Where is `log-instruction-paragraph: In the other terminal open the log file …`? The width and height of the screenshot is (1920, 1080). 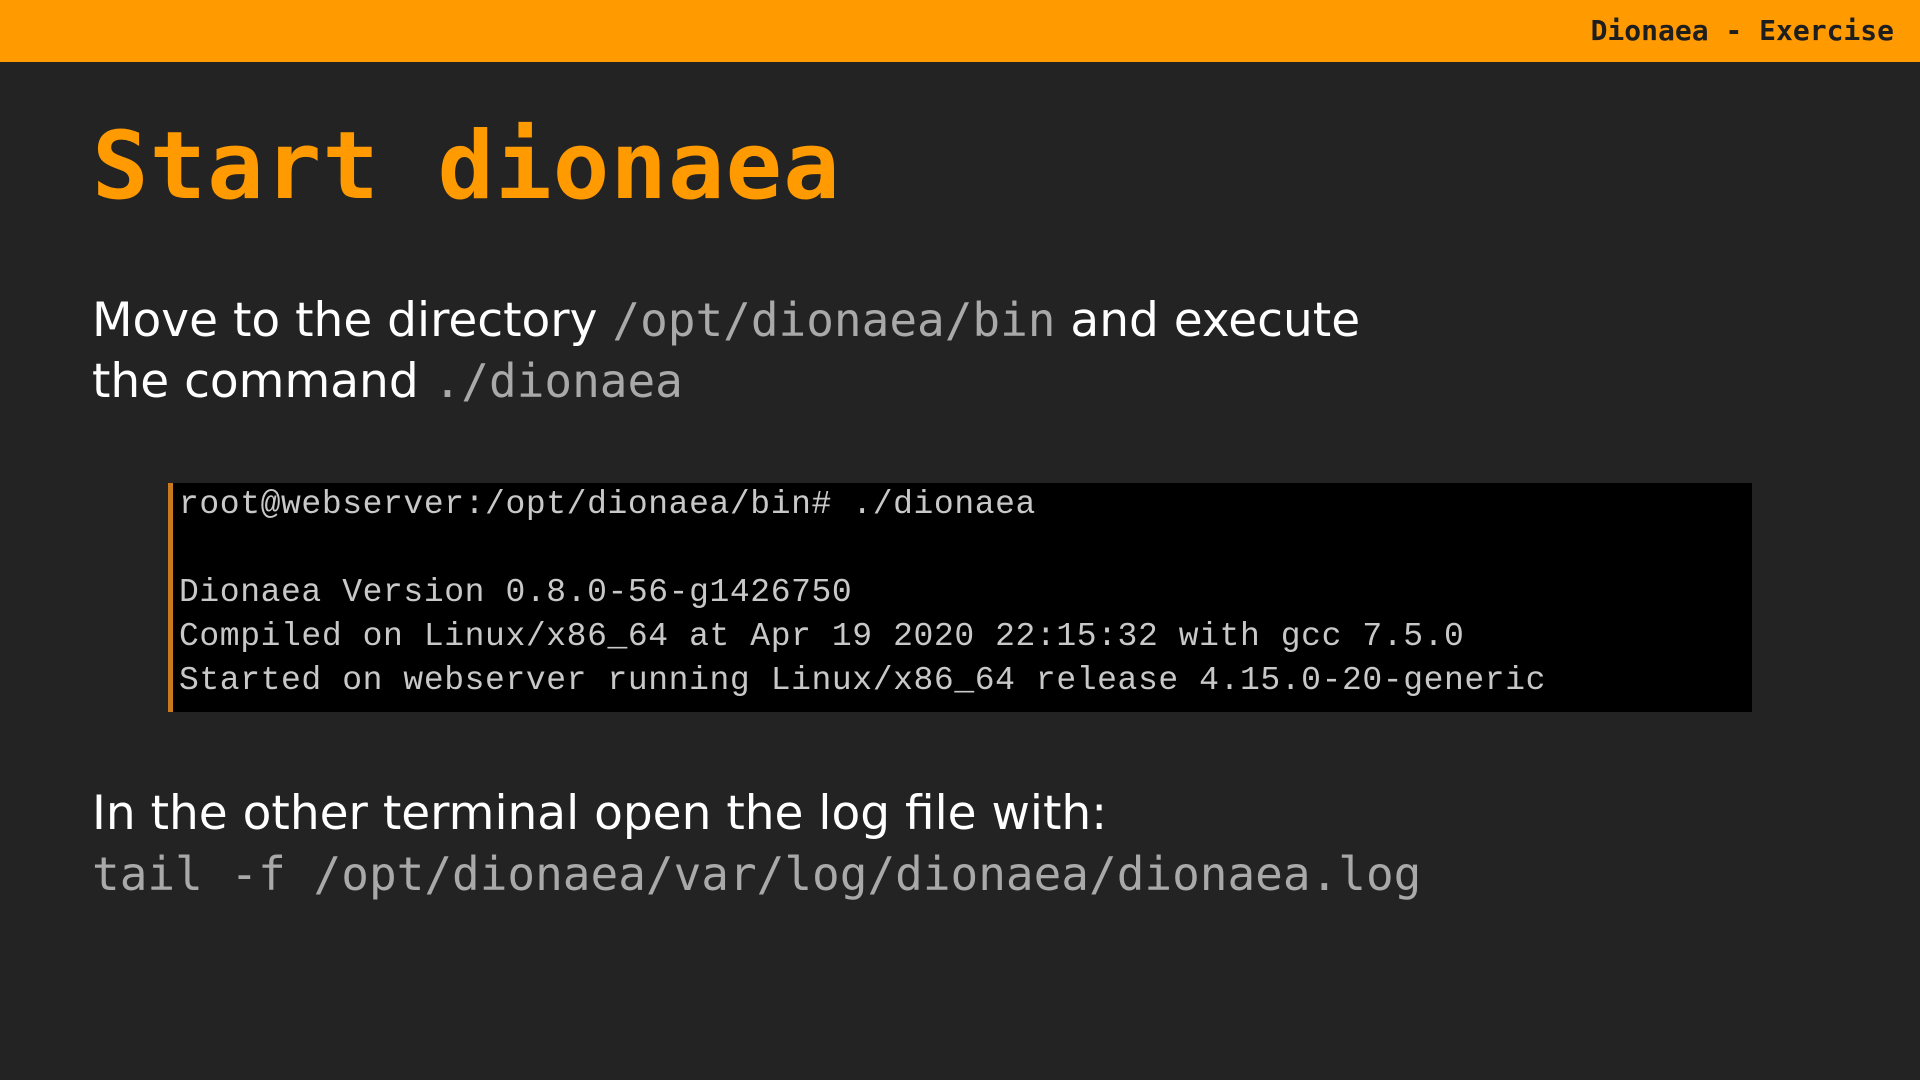
log-instruction-paragraph: In the other terminal open the log file … is located at coordinates (756, 844).